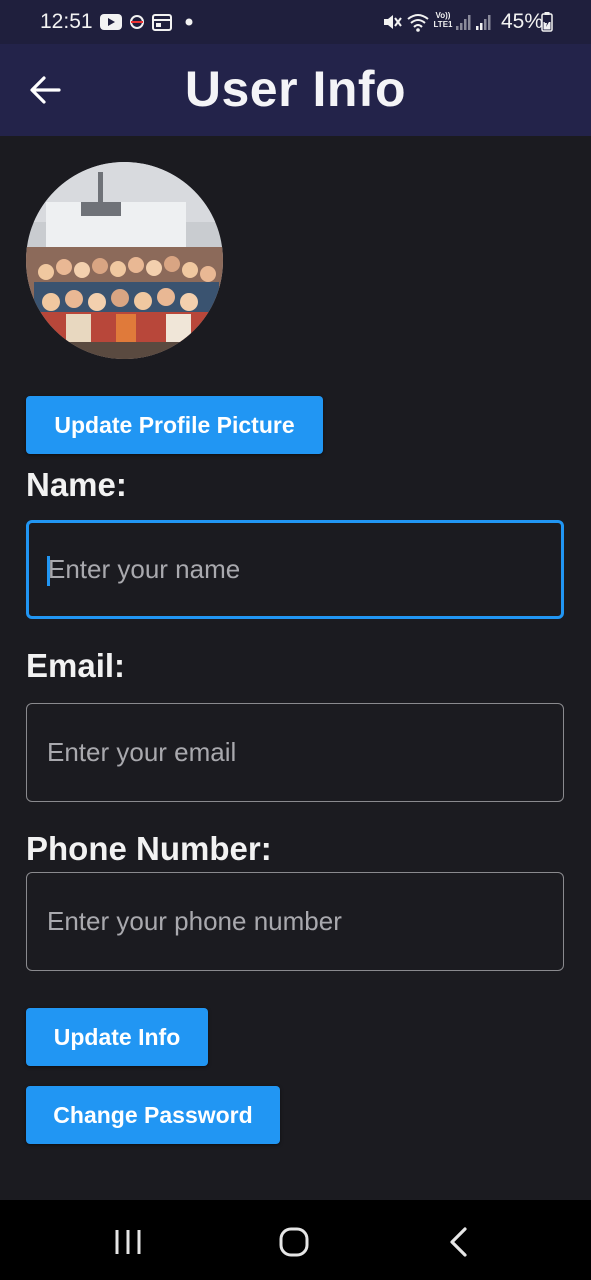  I want to click on home-icon, so click(294, 1242).